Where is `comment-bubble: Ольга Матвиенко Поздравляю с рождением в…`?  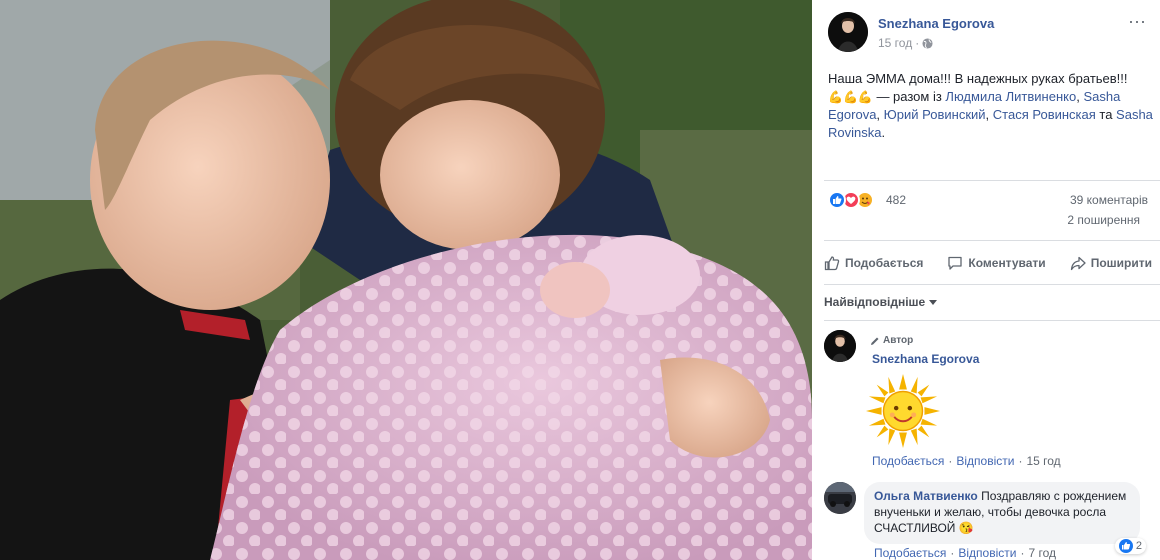
comment-bubble: Ольга Матвиенко Поздравляю с рождением в… is located at coordinates (1002, 513).